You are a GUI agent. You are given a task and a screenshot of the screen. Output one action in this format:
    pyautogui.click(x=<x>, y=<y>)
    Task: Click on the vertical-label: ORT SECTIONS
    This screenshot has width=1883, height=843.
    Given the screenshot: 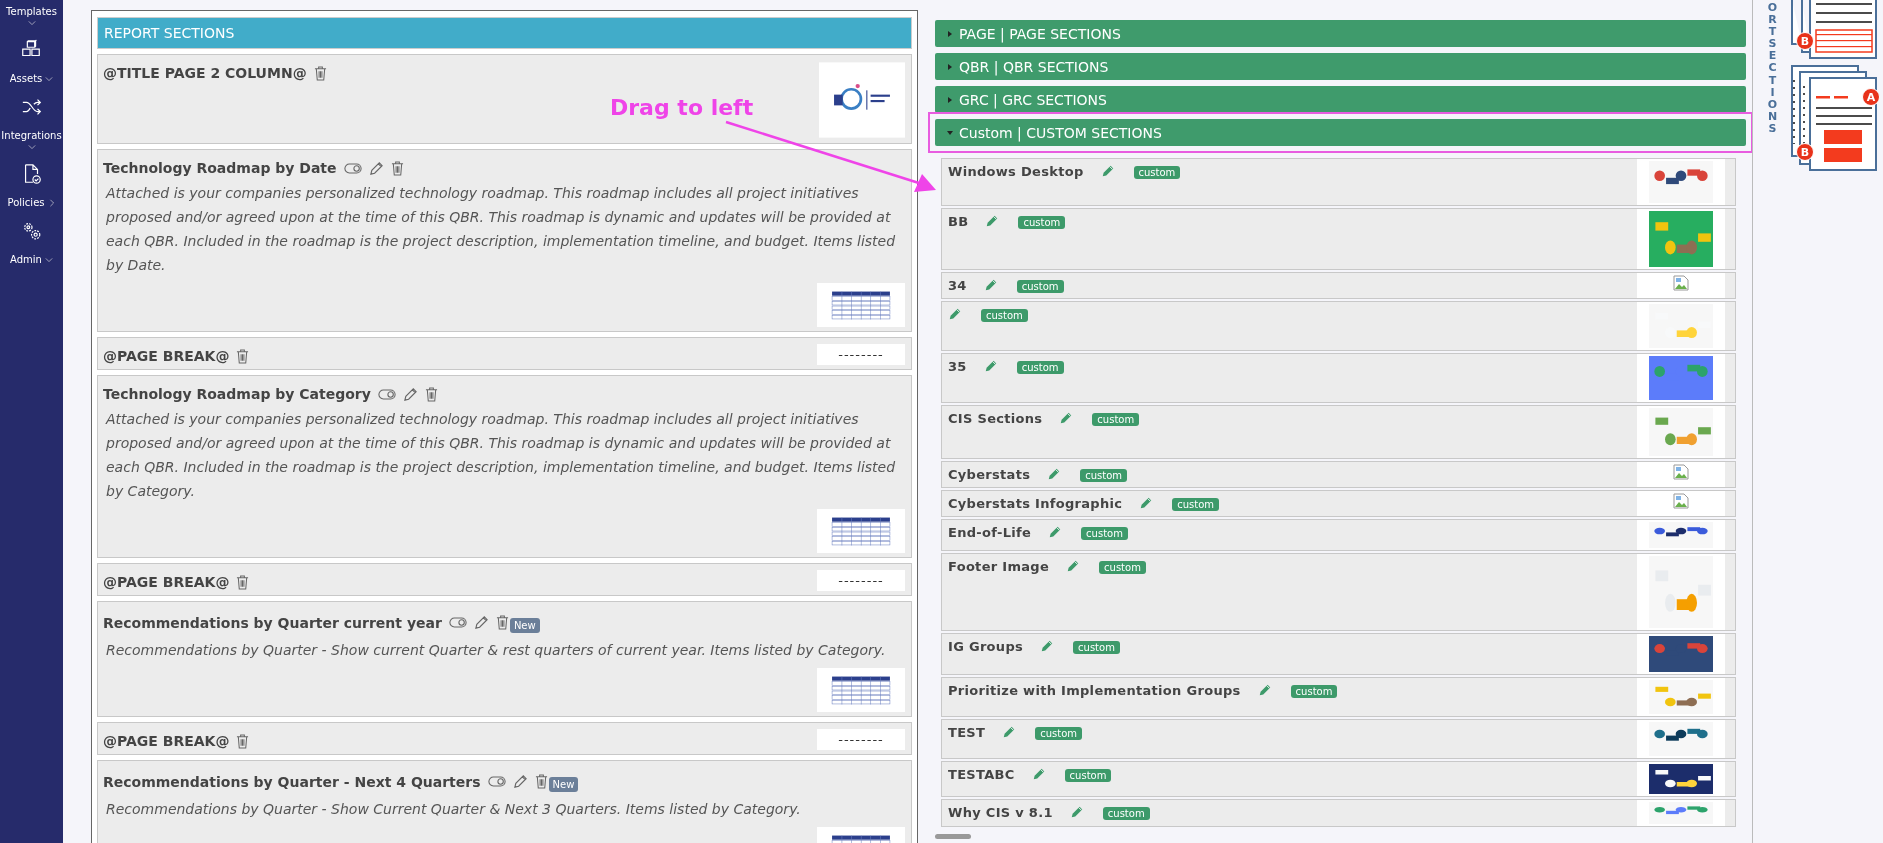 What is the action you would take?
    pyautogui.click(x=1772, y=69)
    